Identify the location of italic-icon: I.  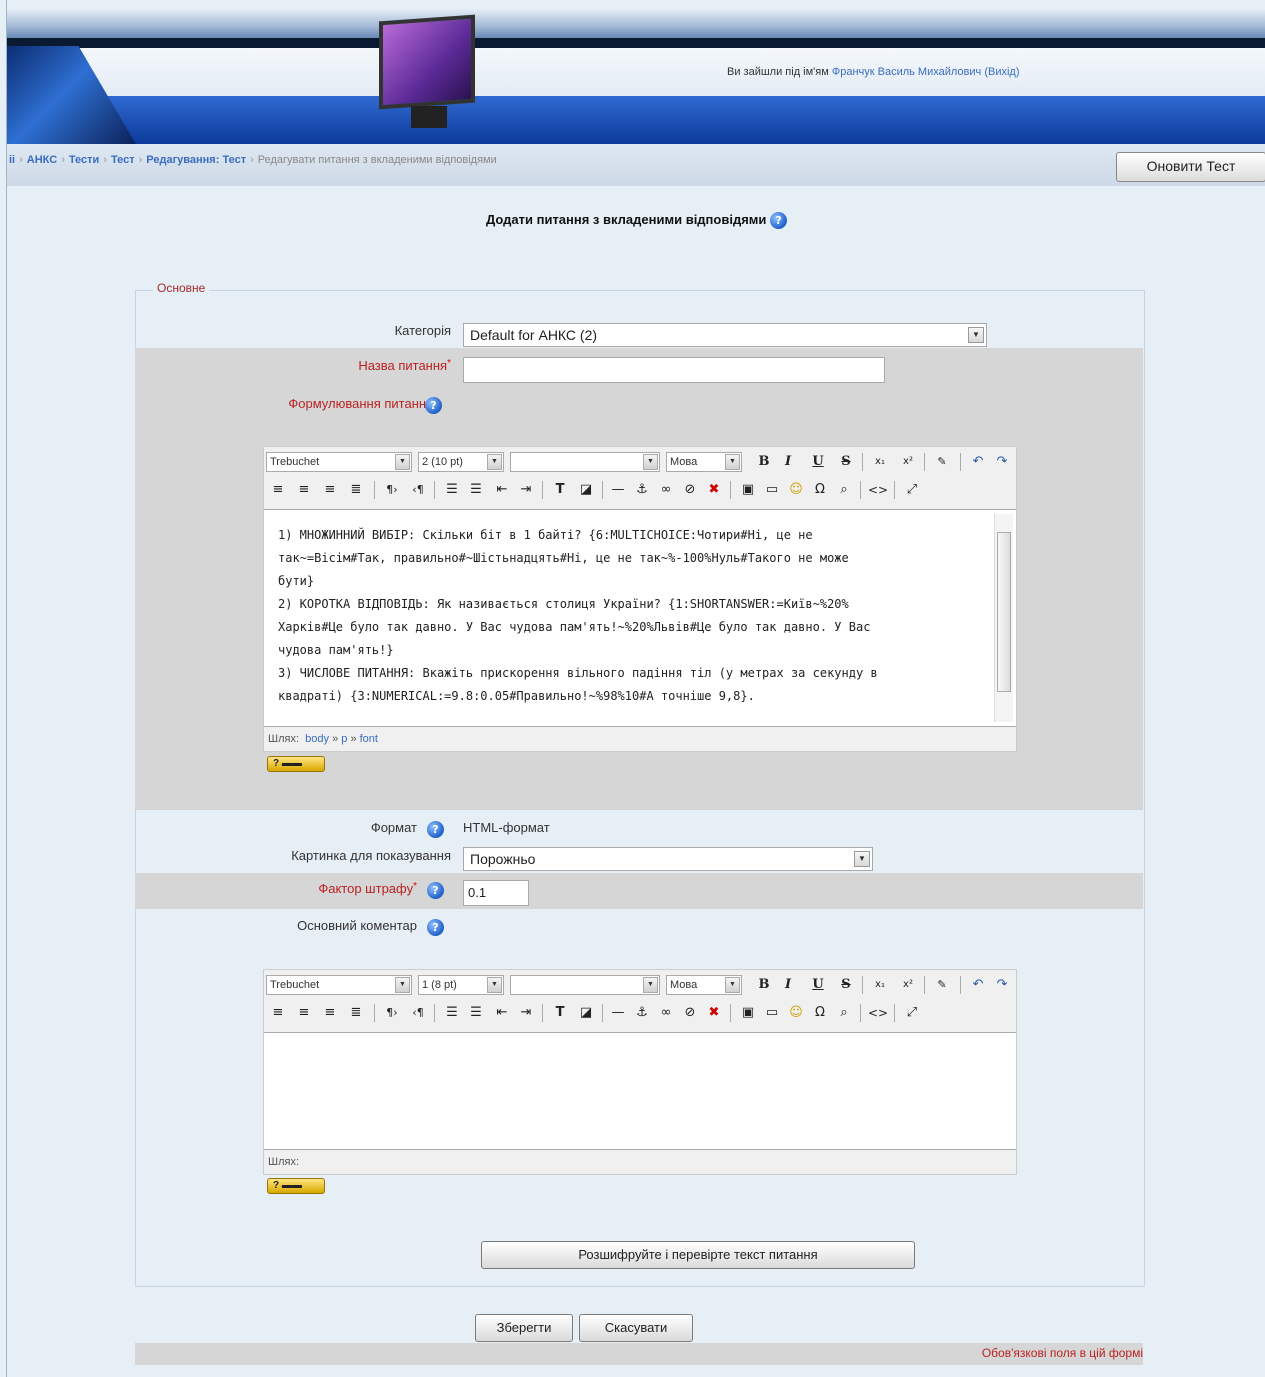
(788, 985).